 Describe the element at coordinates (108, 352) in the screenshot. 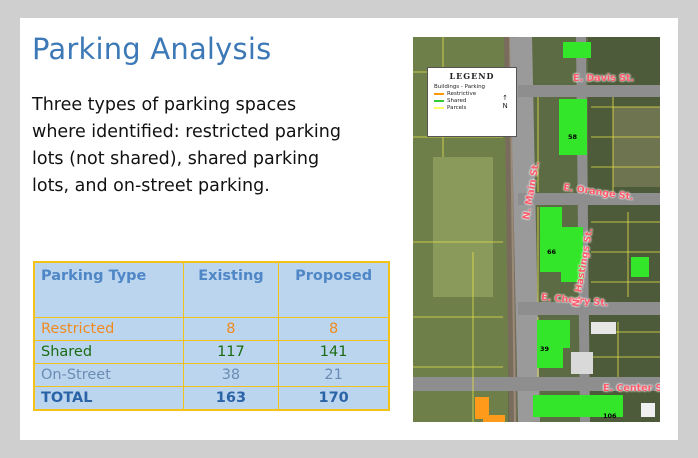

I see `row-type-shared: Shared` at that location.